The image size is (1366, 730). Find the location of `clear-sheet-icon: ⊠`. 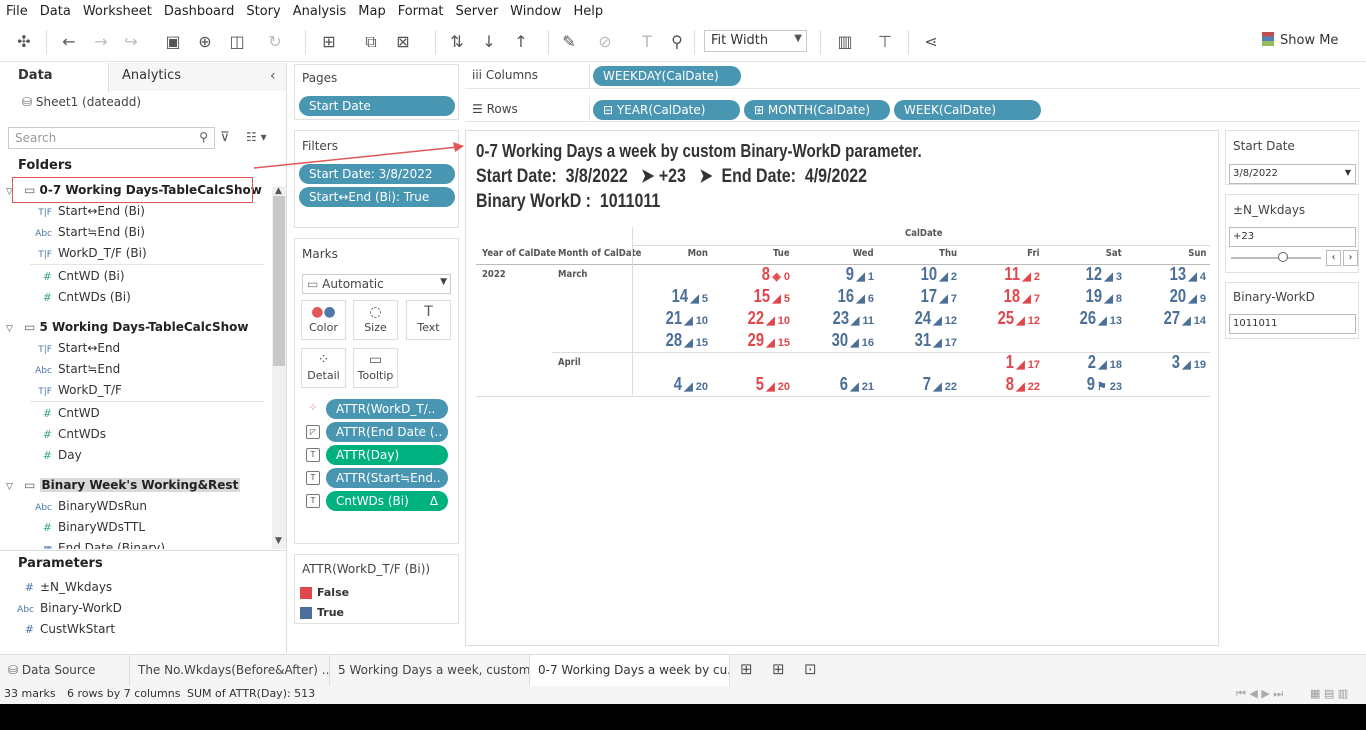

clear-sheet-icon: ⊠ is located at coordinates (403, 42).